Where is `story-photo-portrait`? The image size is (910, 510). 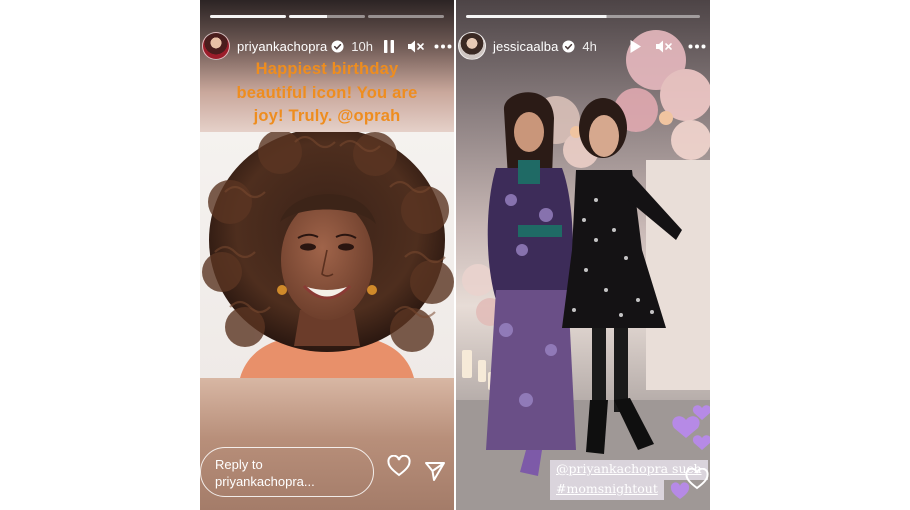
story-photo-portrait is located at coordinates (327, 255).